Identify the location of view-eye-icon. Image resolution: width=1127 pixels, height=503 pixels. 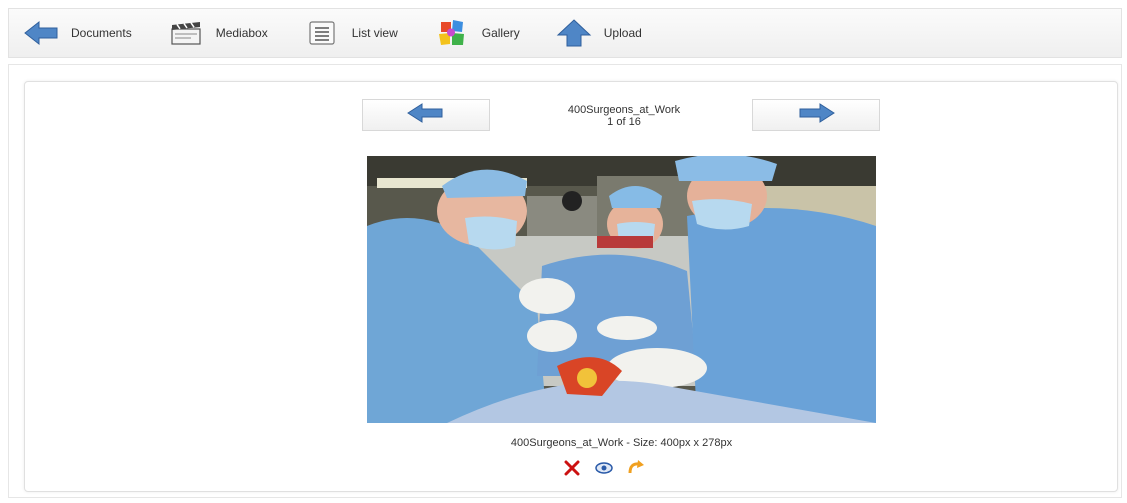
(604, 468).